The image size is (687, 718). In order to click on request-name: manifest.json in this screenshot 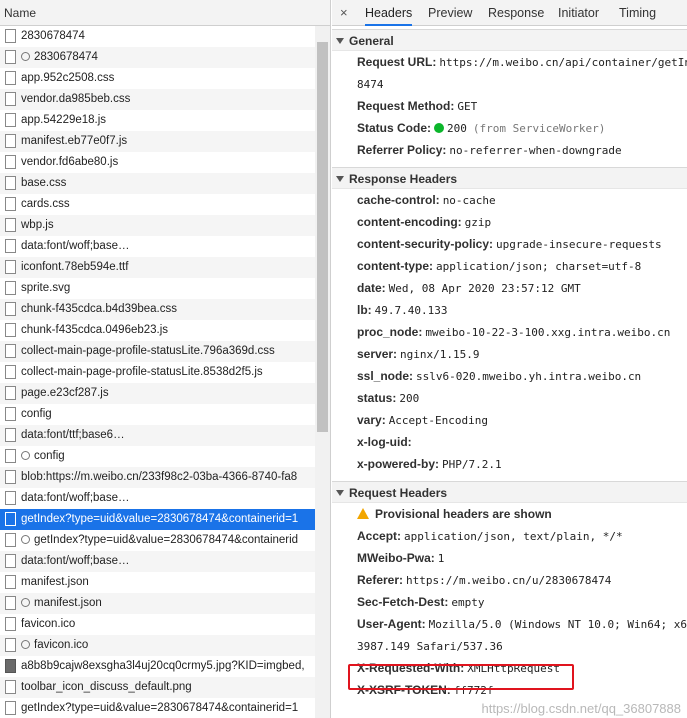, I will do `click(68, 603)`.